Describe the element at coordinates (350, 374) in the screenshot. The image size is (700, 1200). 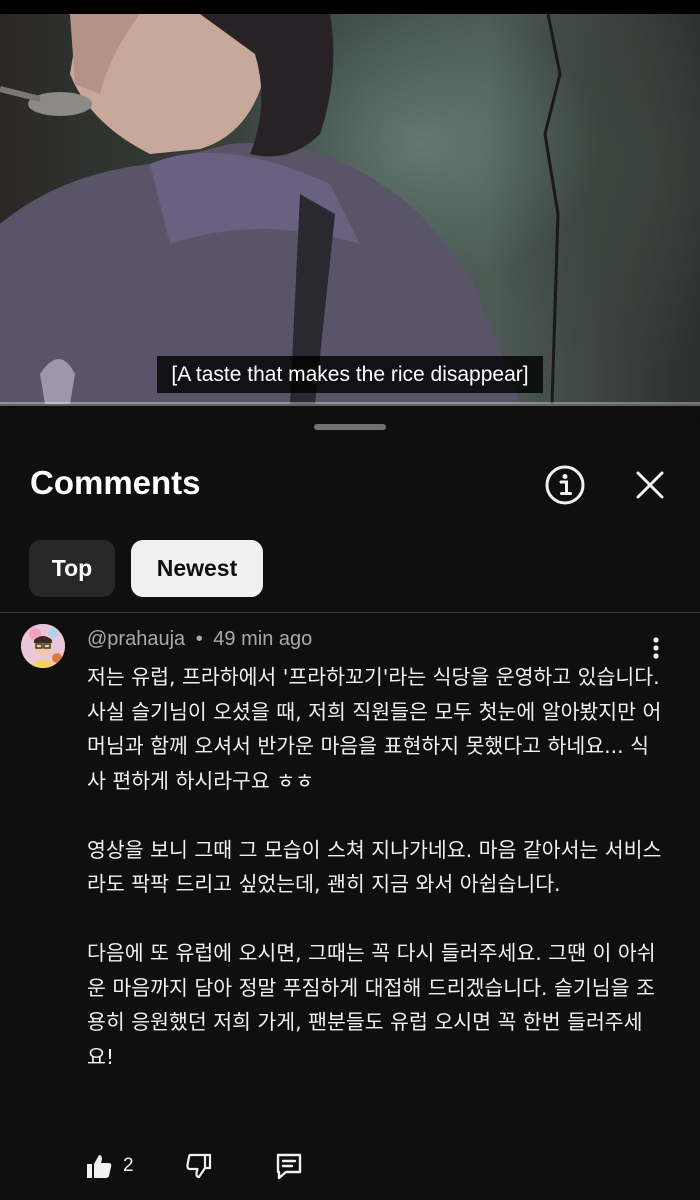
I see `video-caption: [A taste that makes the rice disappear]` at that location.